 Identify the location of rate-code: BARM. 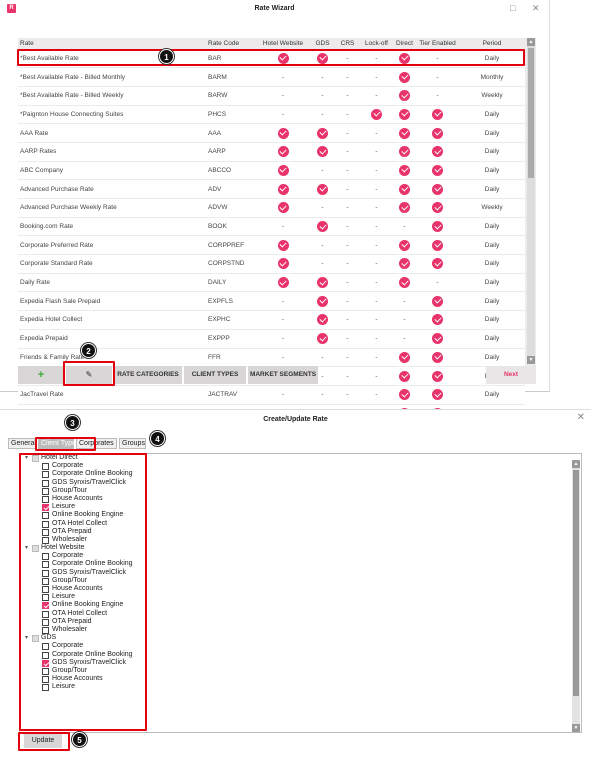
(231, 77).